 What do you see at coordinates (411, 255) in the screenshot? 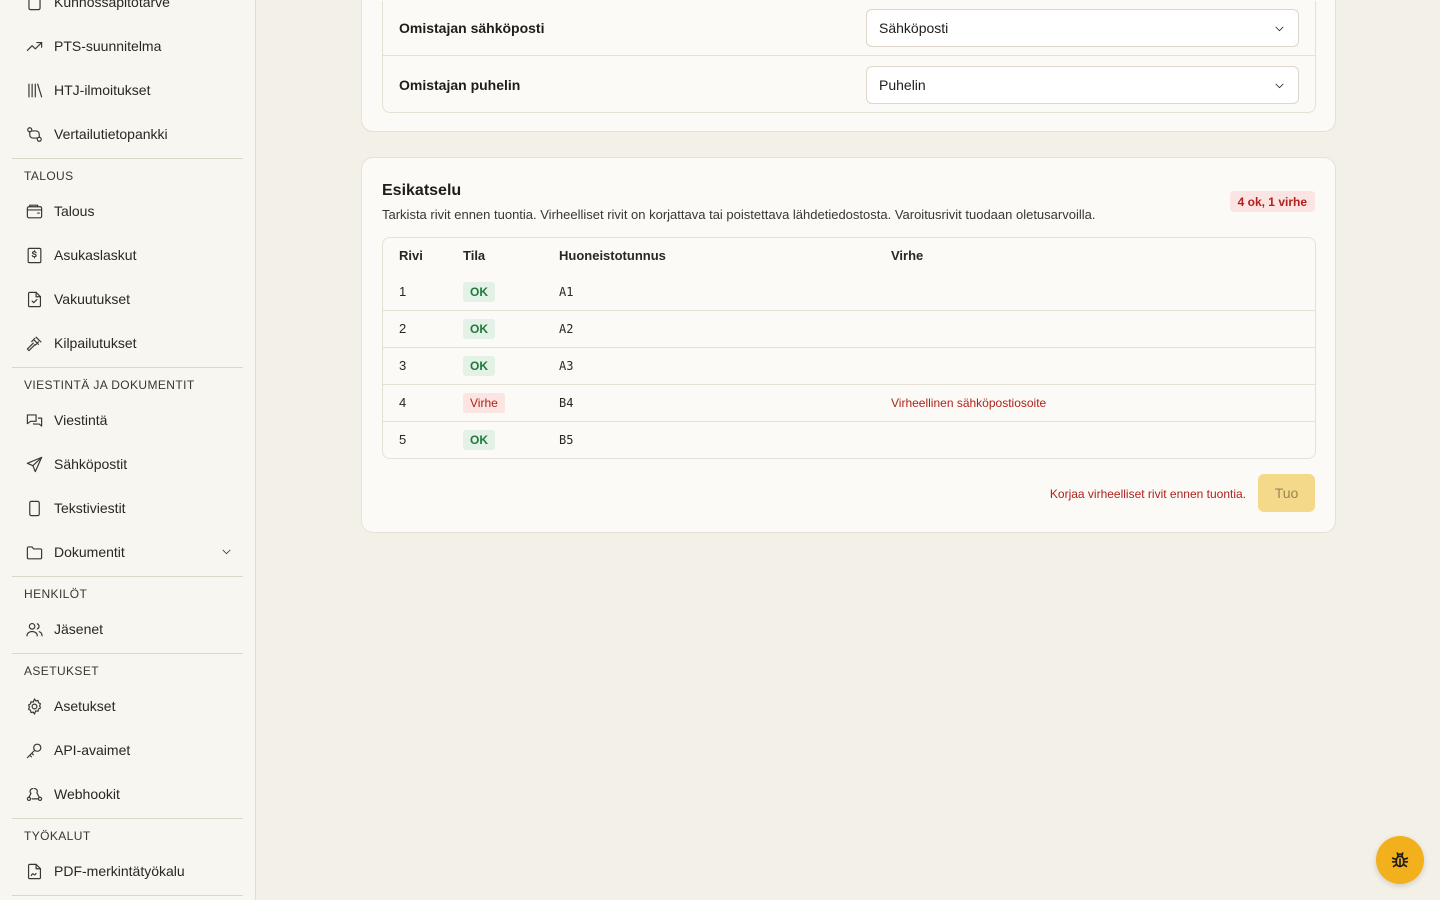
I see `column-header-rivi: Rivi` at bounding box center [411, 255].